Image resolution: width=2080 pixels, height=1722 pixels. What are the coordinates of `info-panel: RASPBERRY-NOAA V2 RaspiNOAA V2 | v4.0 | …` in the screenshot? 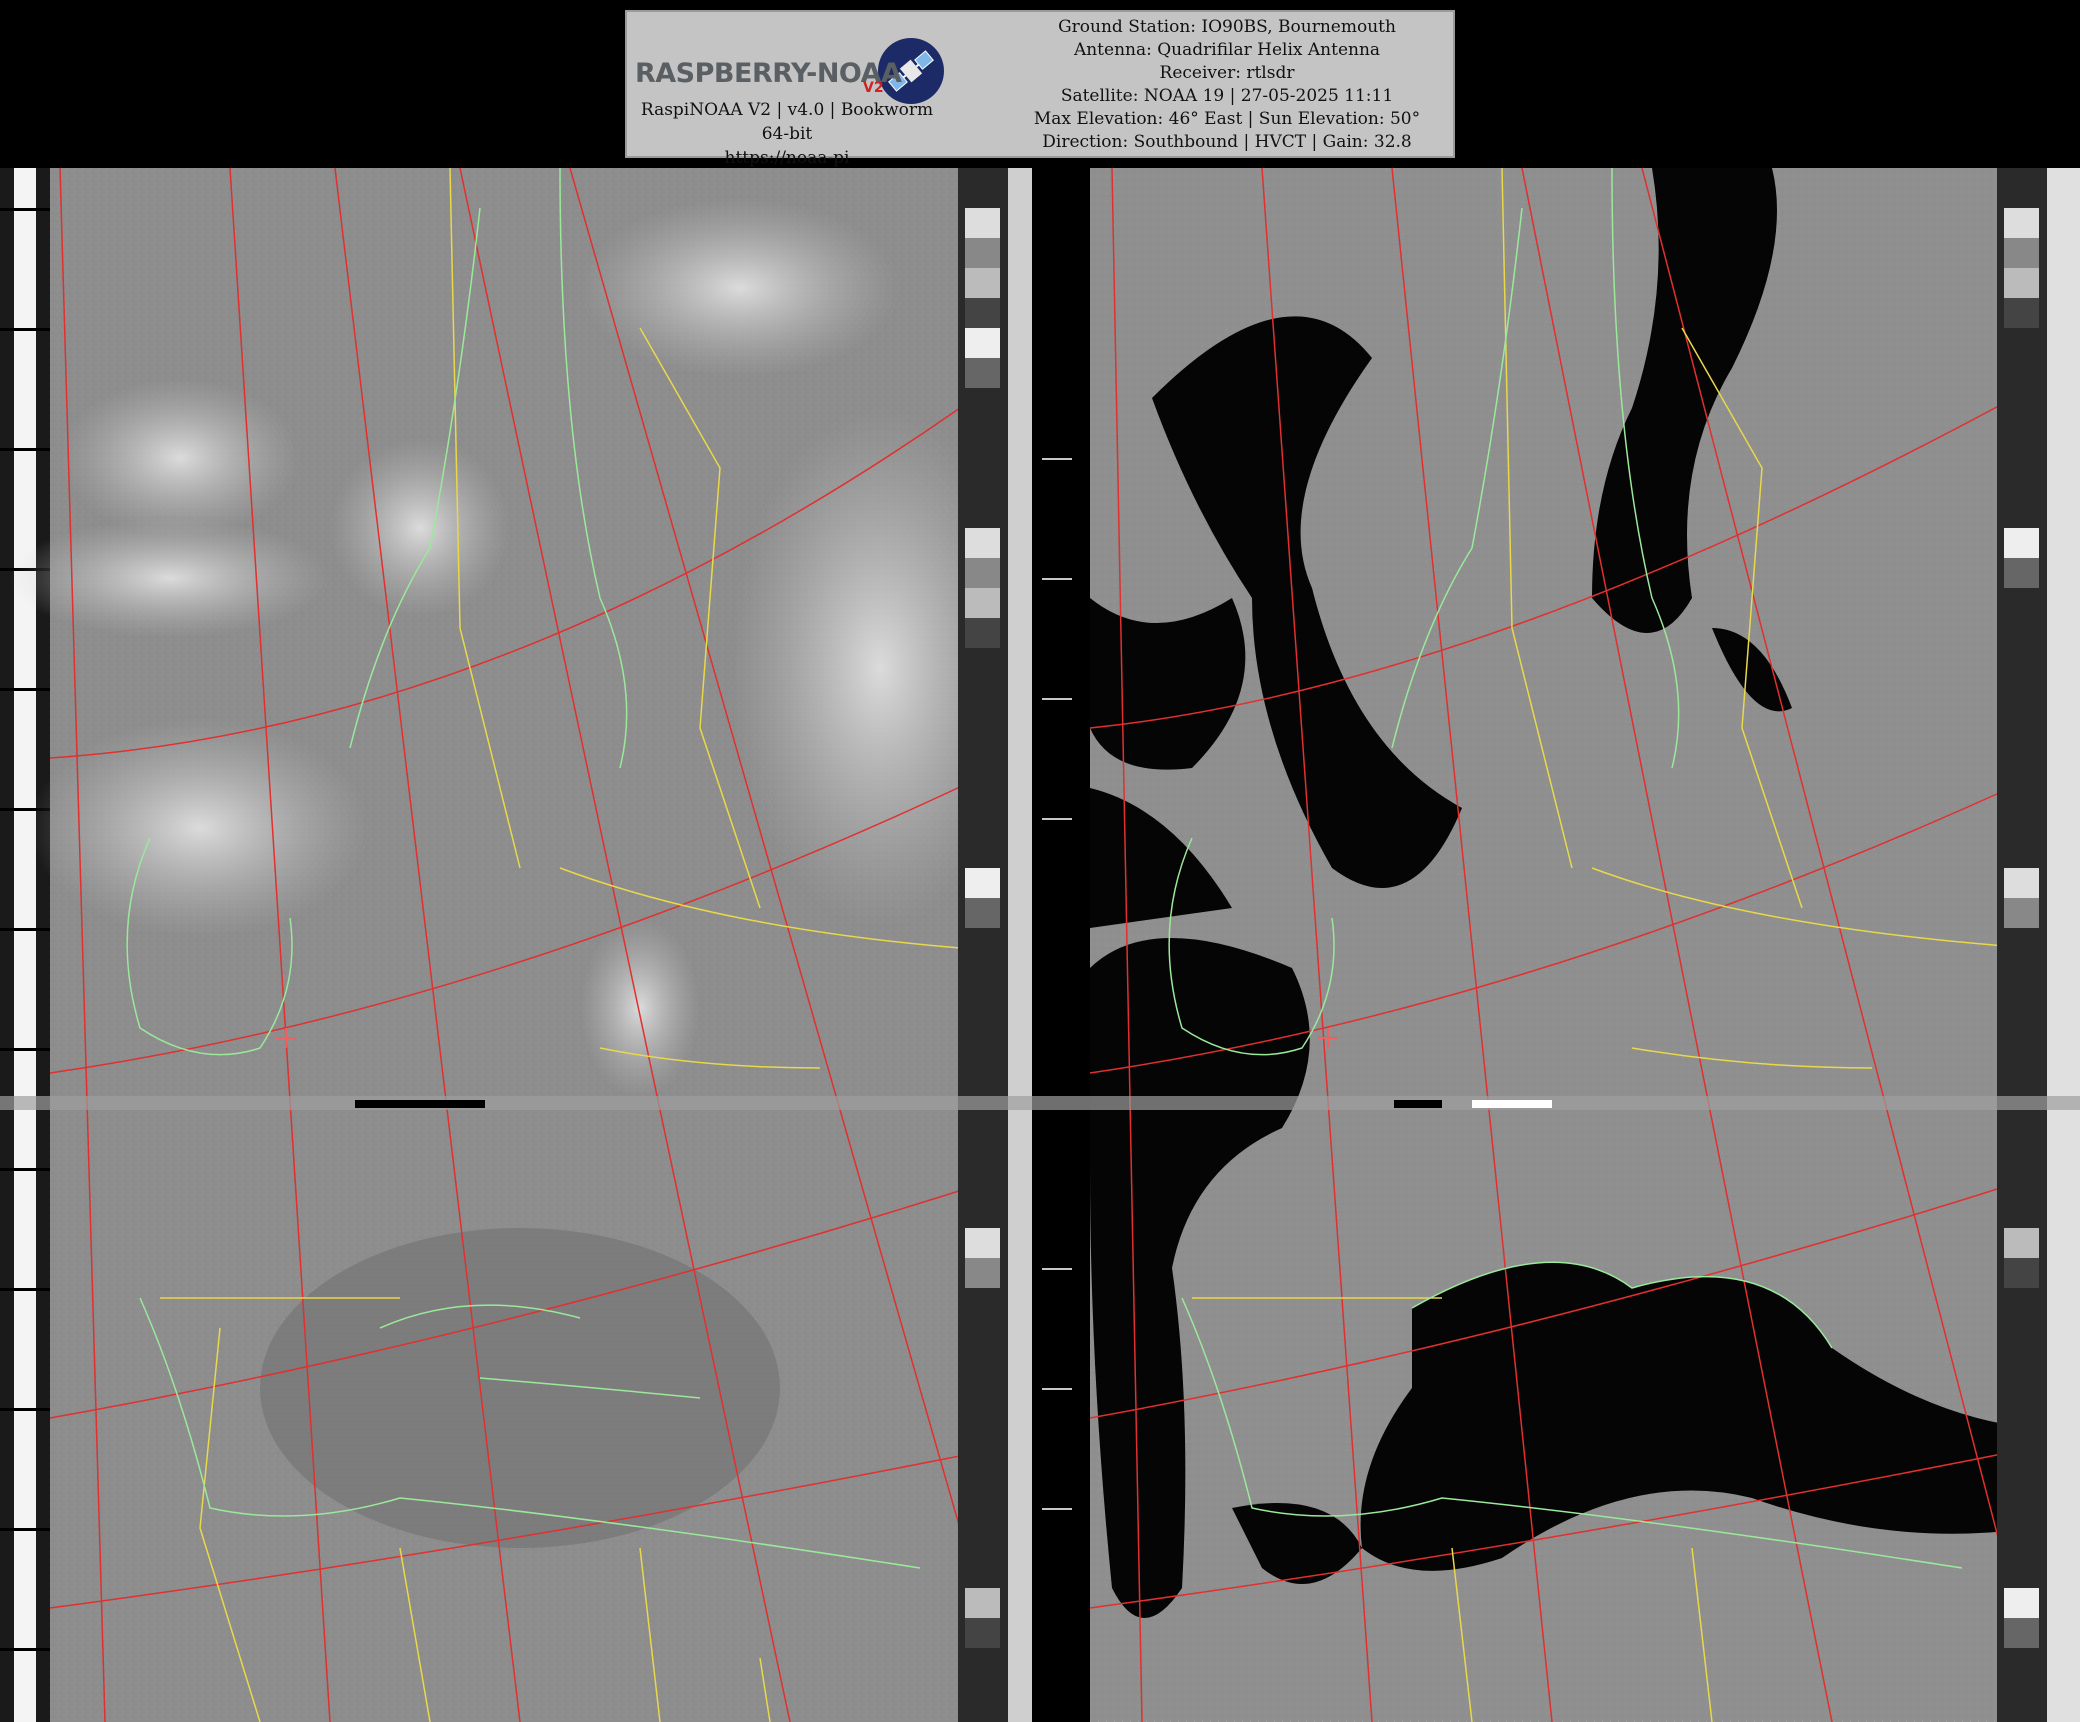 It's located at (1040, 89).